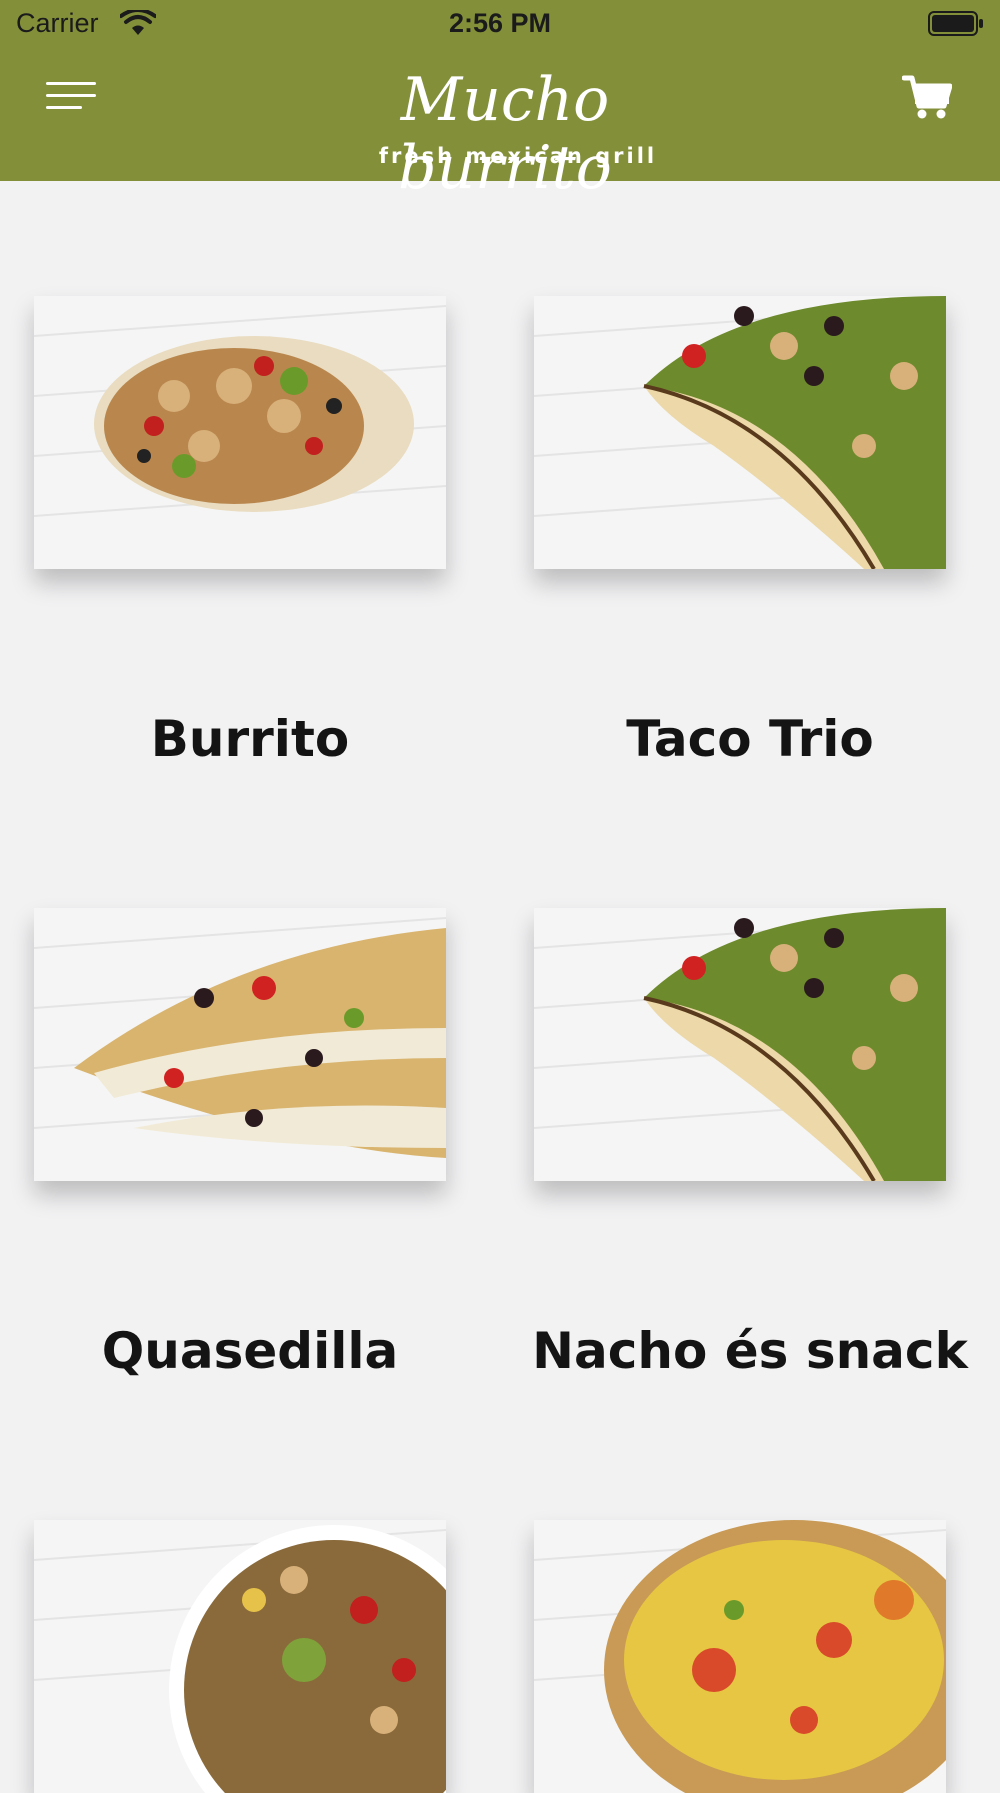  Describe the element at coordinates (240, 432) in the screenshot. I see `burrito-image` at that location.